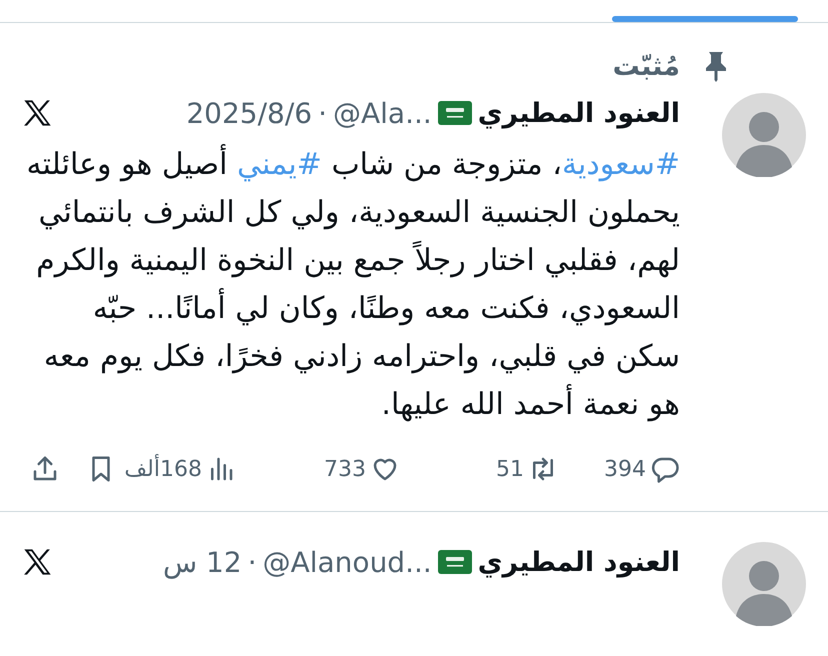 The width and height of the screenshot is (828, 656). I want to click on post-time: 12 س, so click(202, 562).